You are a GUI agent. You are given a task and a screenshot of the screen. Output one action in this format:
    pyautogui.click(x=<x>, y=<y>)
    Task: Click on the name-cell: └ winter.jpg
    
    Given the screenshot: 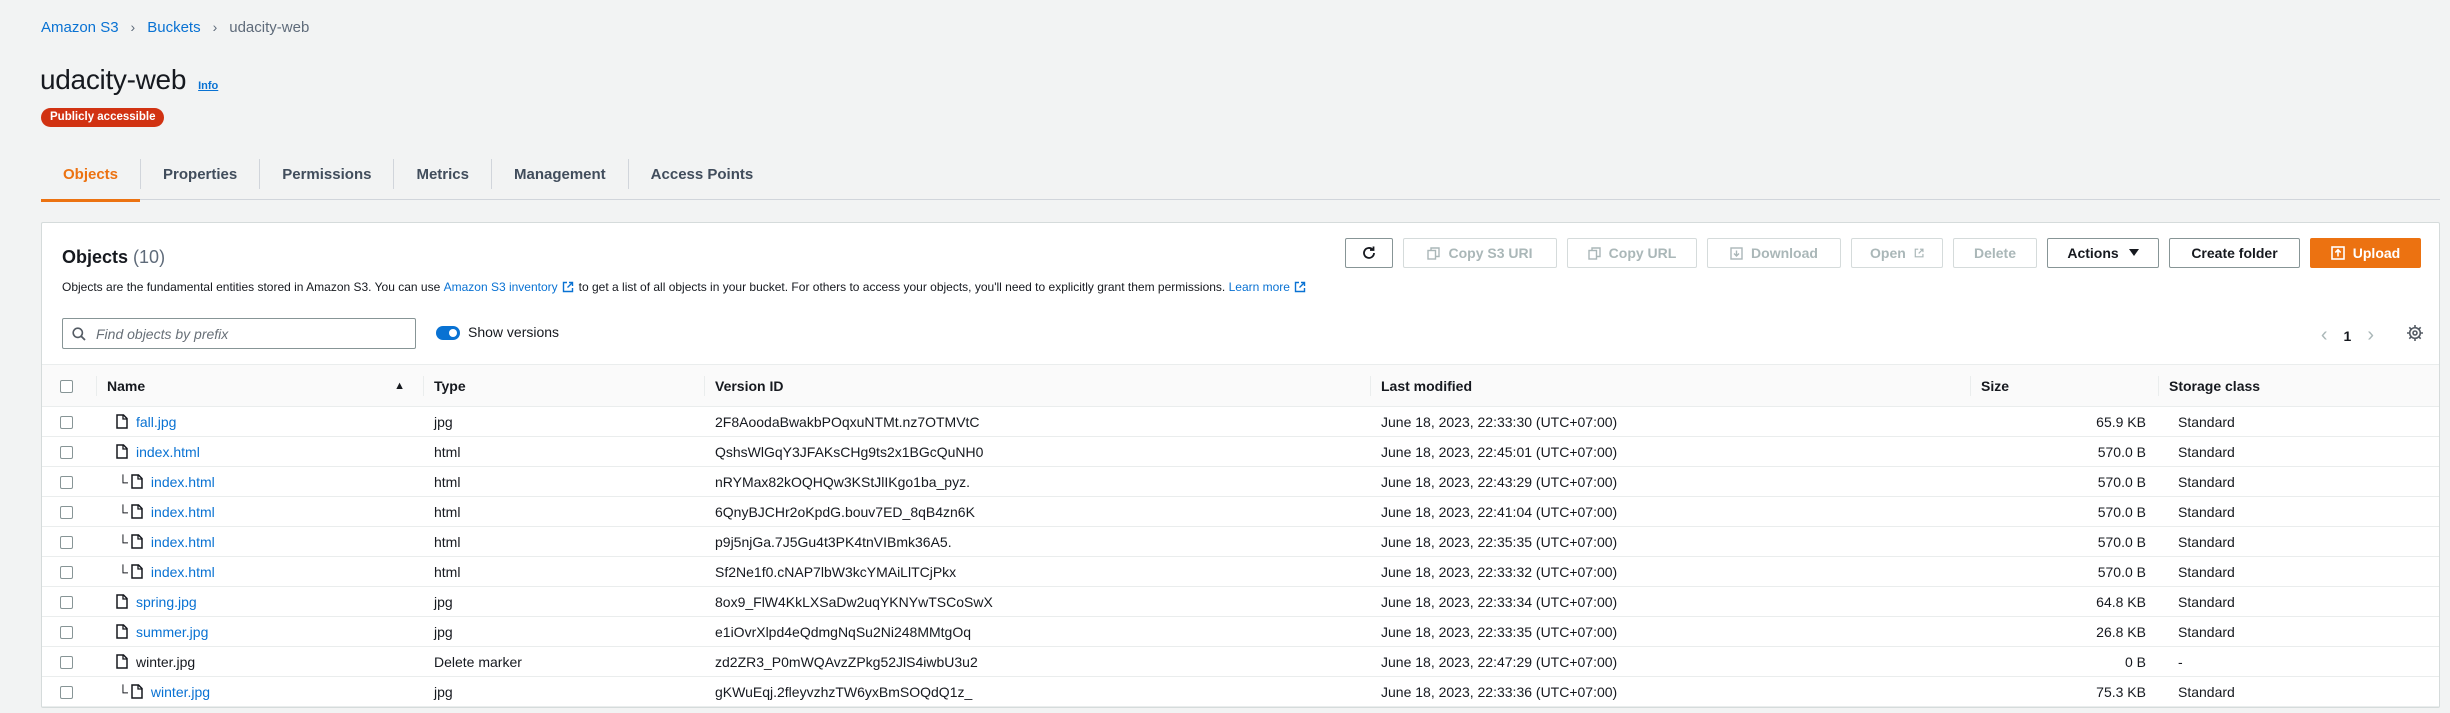 What is the action you would take?
    pyautogui.click(x=259, y=692)
    